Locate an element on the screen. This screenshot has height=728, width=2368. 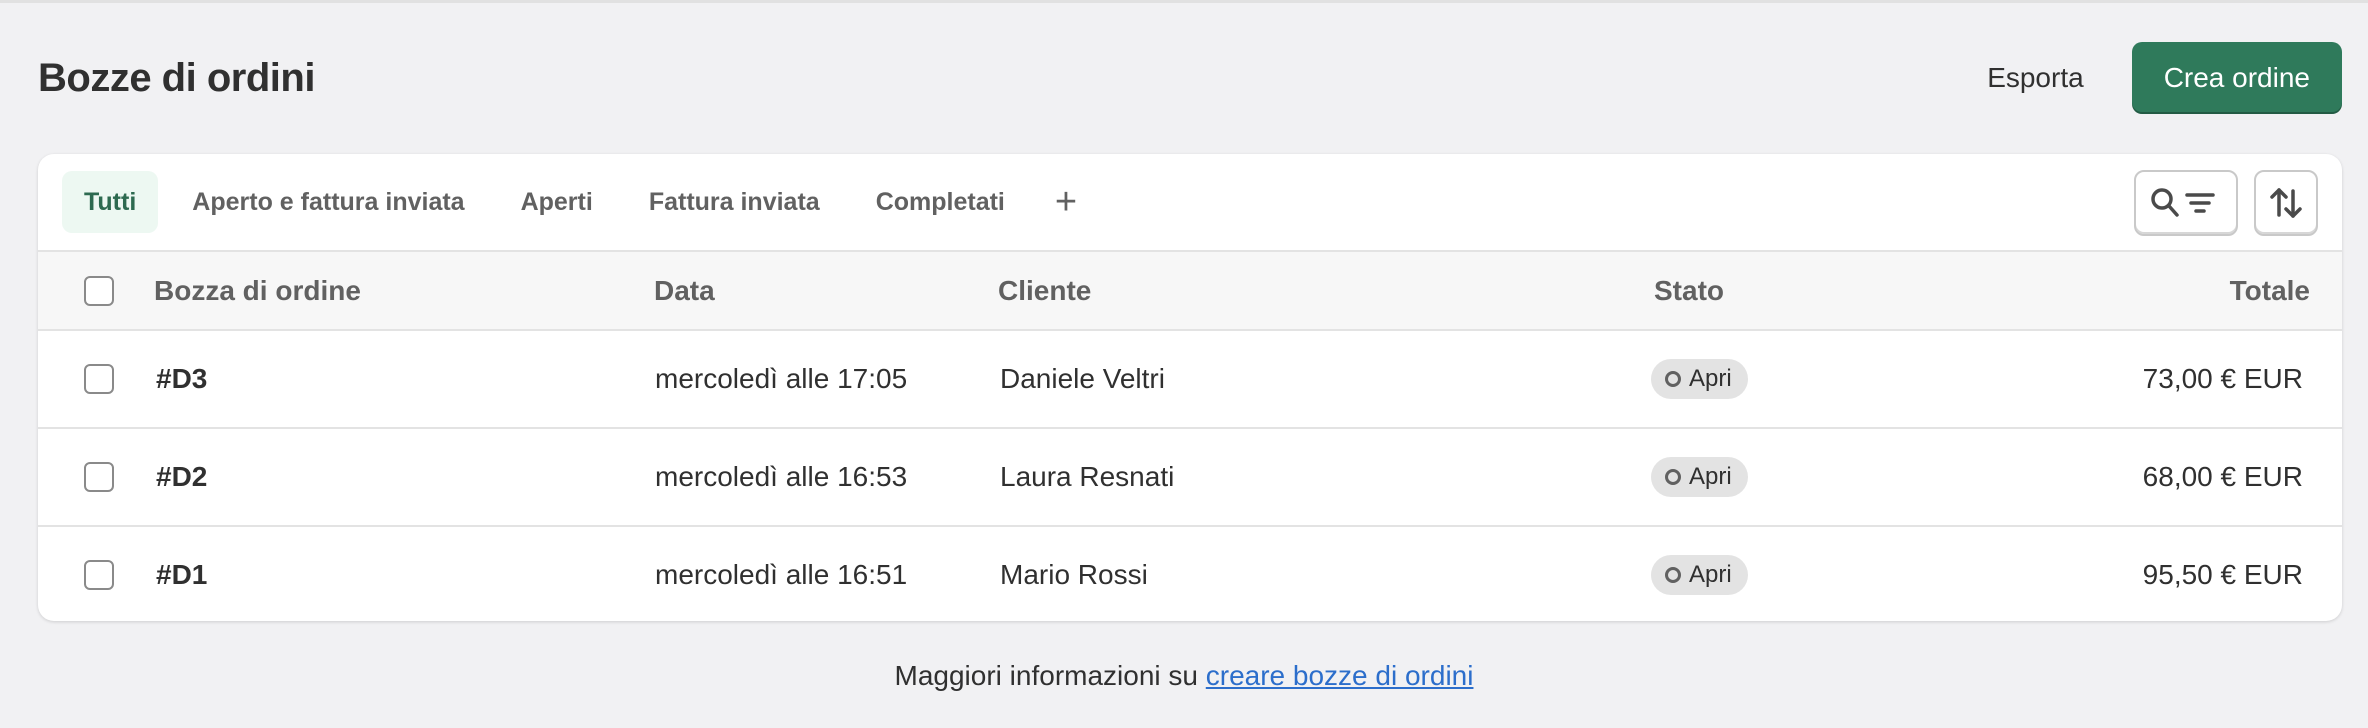
column-header-total: Totale is located at coordinates (2270, 291).